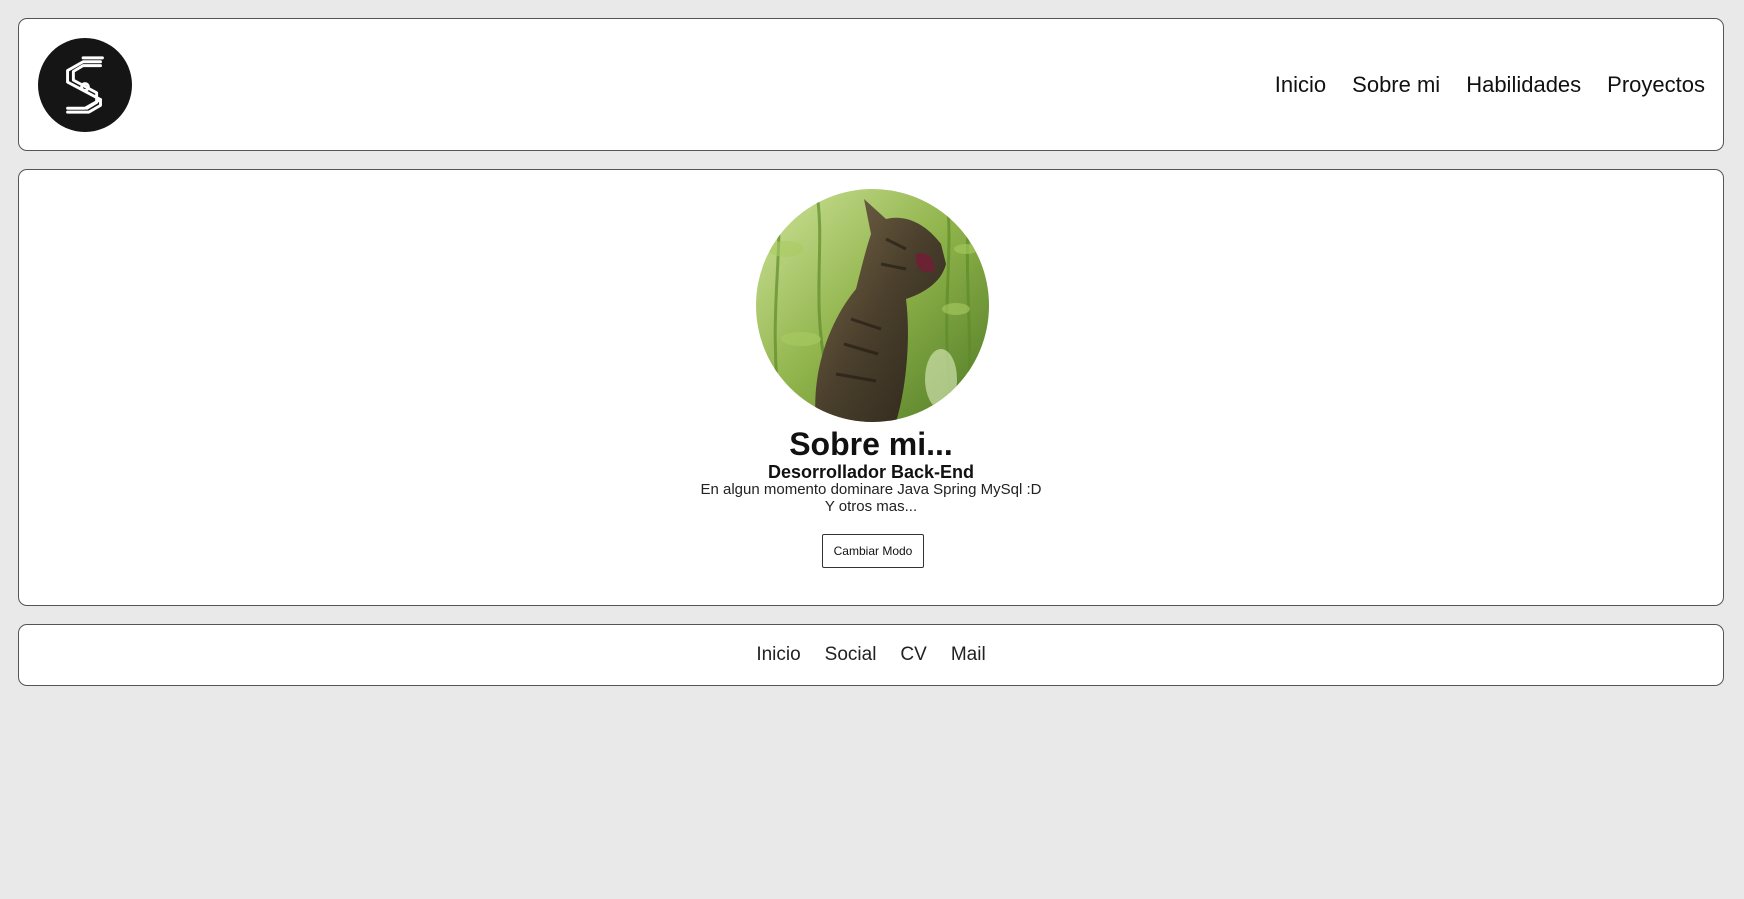 This screenshot has width=1744, height=899. Describe the element at coordinates (1523, 85) in the screenshot. I see `nav-link-habilidades: Habilidades` at that location.